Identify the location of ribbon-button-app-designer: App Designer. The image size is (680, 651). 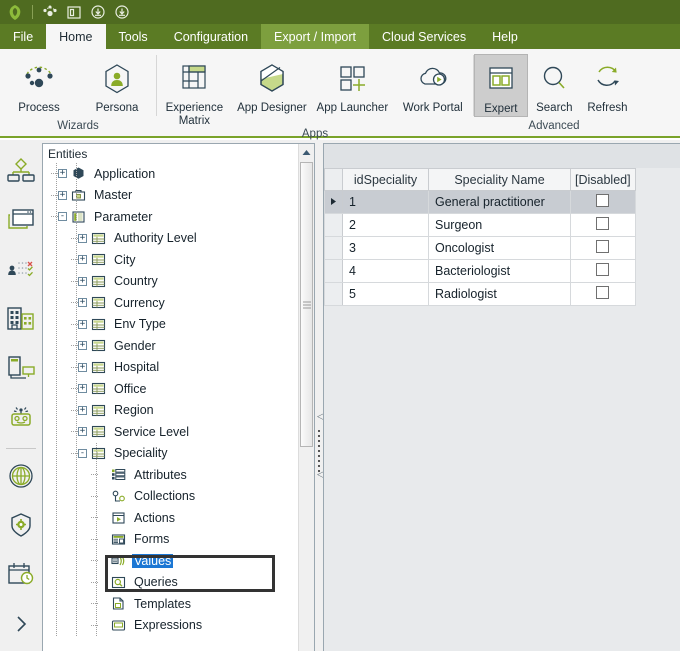
(272, 84).